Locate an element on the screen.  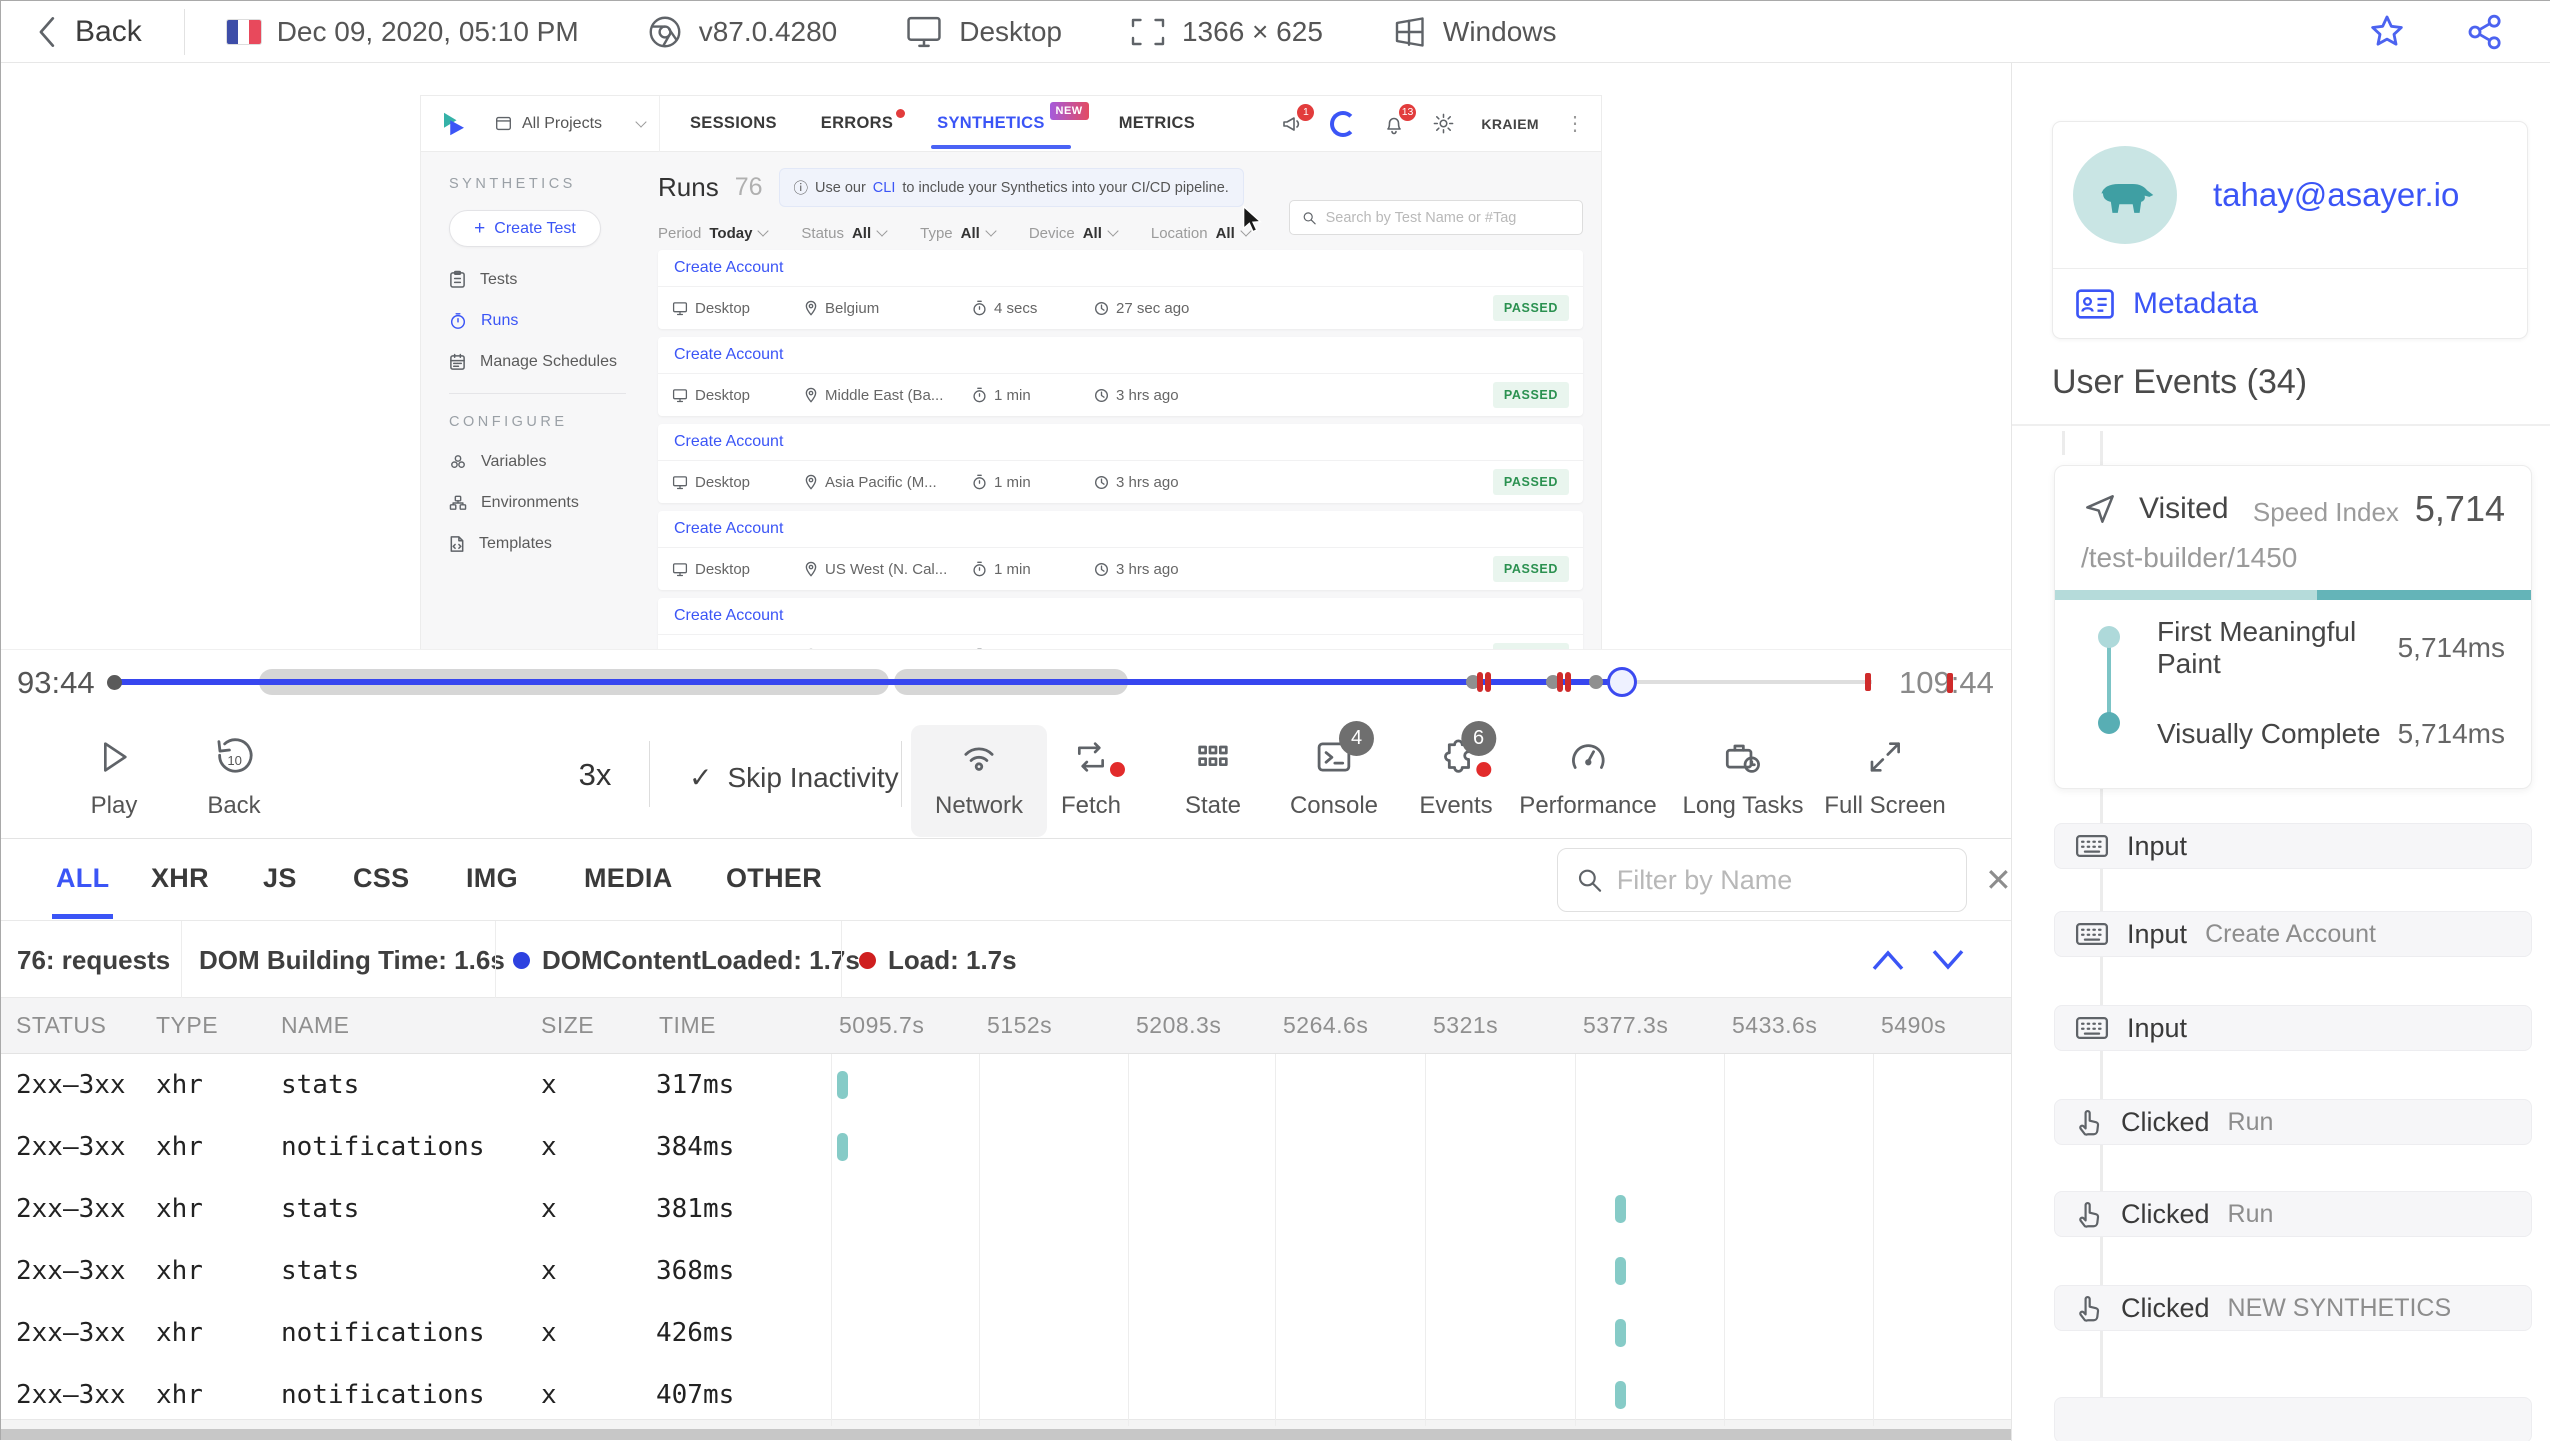
run-status-badge: PASSED is located at coordinates (1530, 395).